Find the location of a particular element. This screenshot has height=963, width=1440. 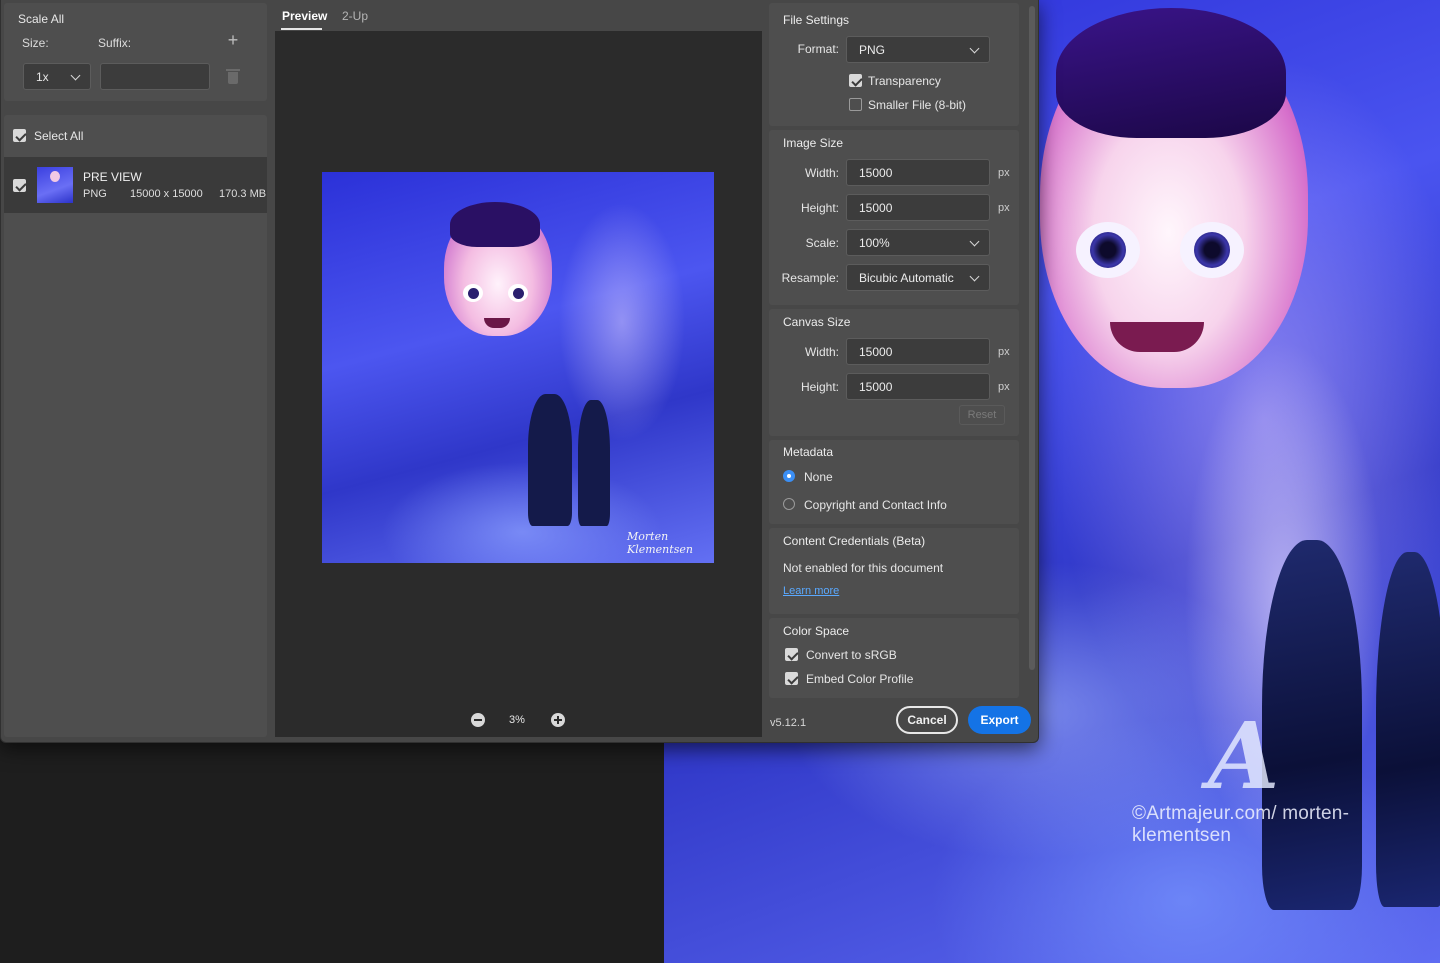

preview-woman-figure is located at coordinates (594, 463).